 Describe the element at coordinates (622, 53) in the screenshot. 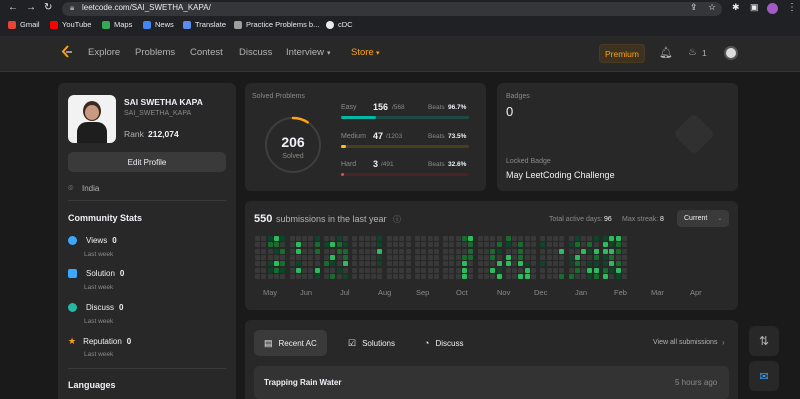

I see `premium-button: Premium` at that location.